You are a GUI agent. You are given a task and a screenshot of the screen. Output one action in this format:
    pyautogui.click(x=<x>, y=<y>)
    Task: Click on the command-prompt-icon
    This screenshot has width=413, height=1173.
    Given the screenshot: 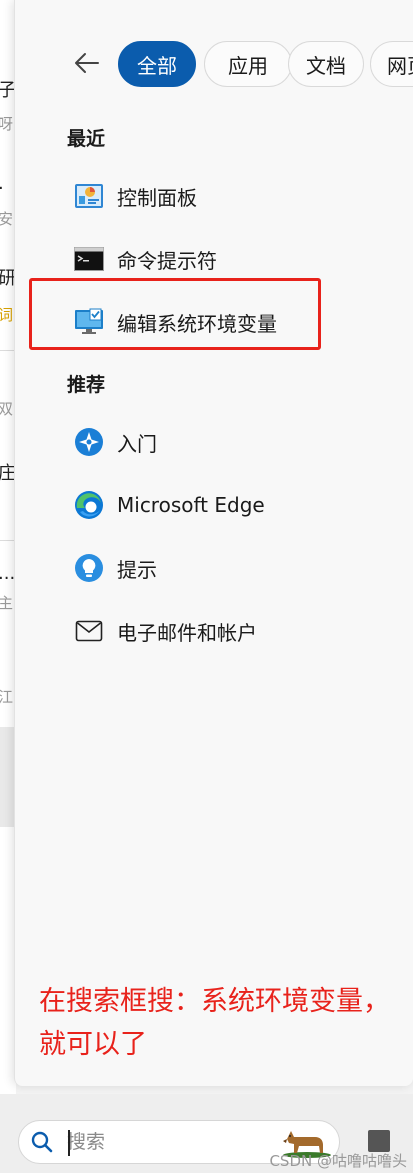 What is the action you would take?
    pyautogui.click(x=89, y=259)
    